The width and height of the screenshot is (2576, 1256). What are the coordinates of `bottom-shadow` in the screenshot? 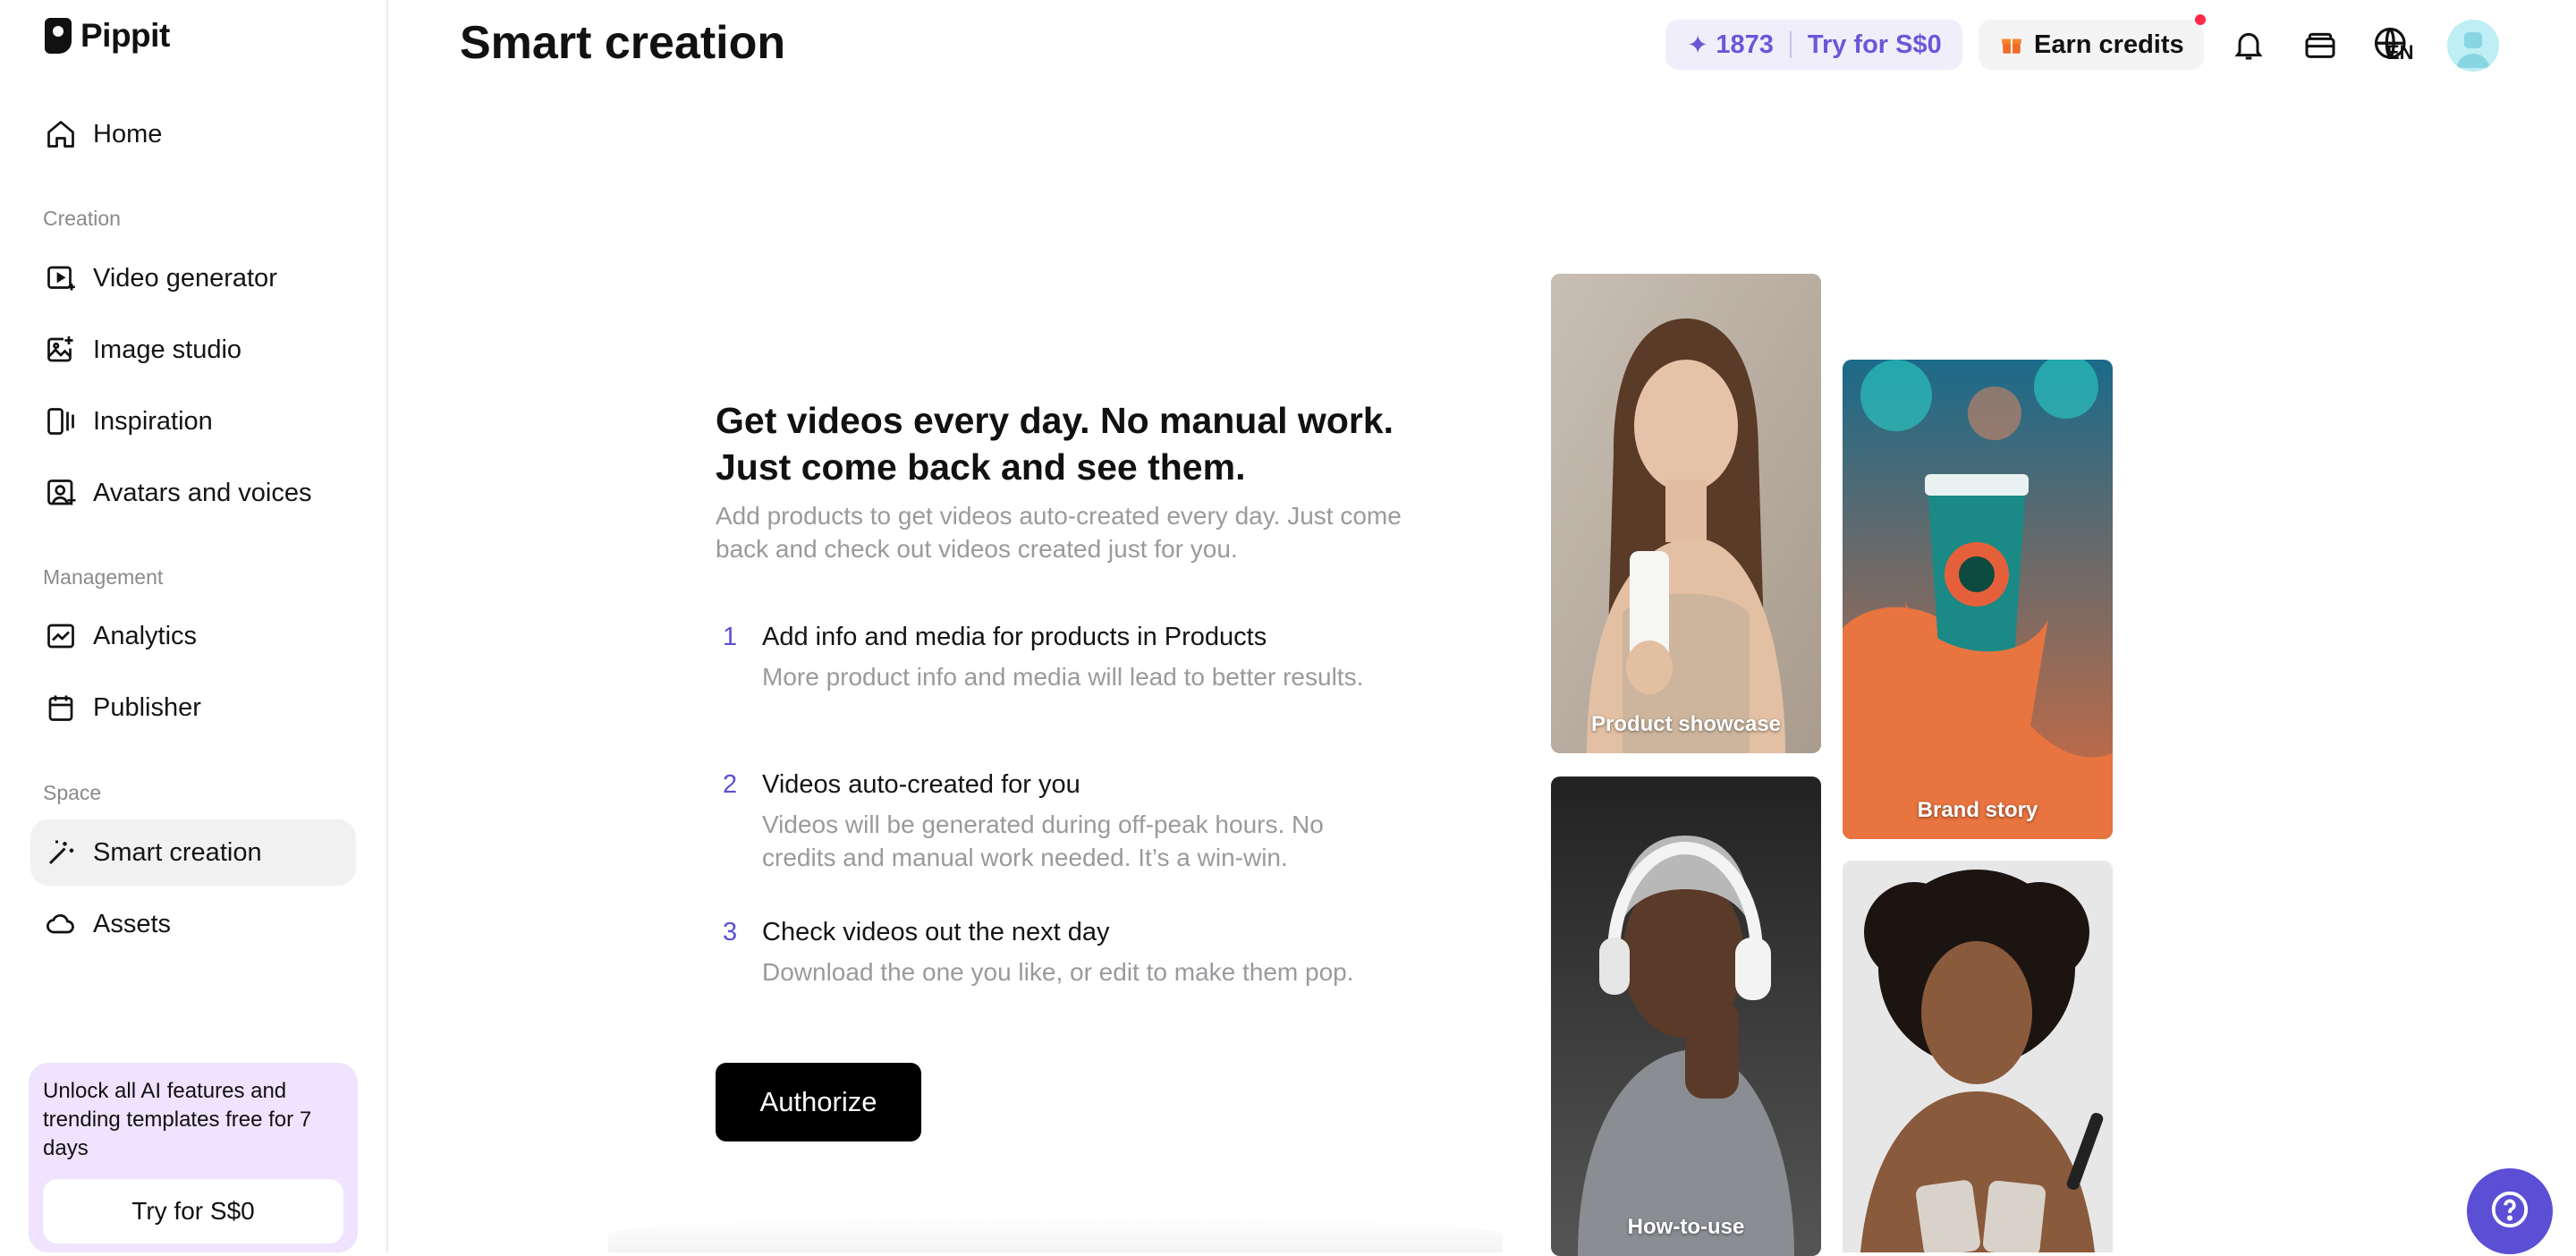 It's located at (1055, 1234).